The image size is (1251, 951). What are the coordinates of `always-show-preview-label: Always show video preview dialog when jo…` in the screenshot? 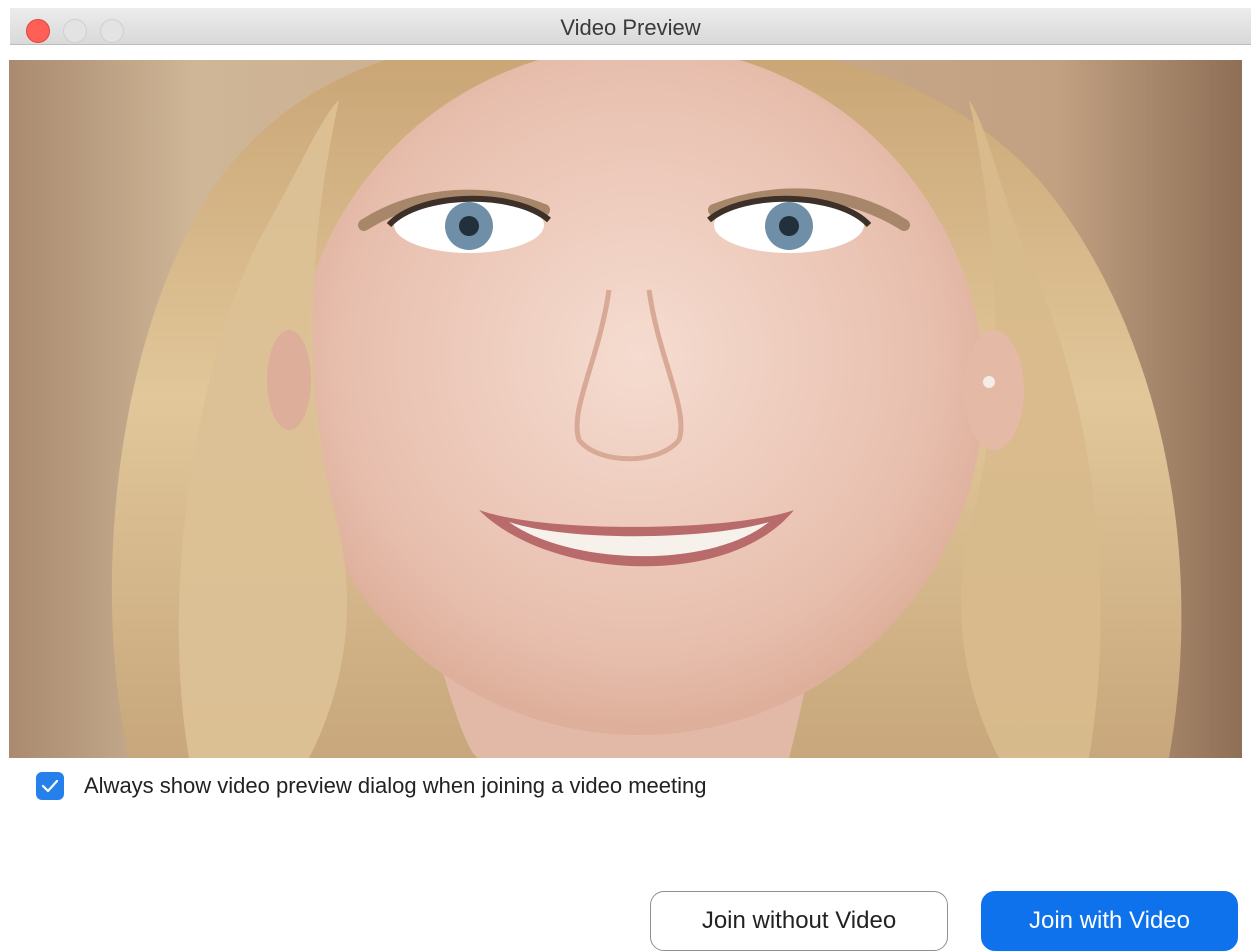 It's located at (395, 786).